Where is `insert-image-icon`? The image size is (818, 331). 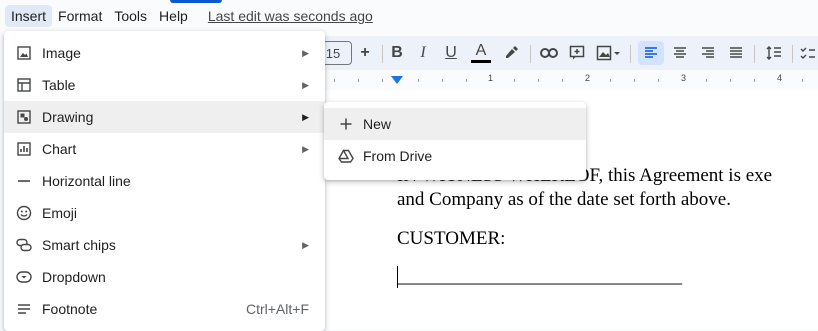
insert-image-icon is located at coordinates (609, 53).